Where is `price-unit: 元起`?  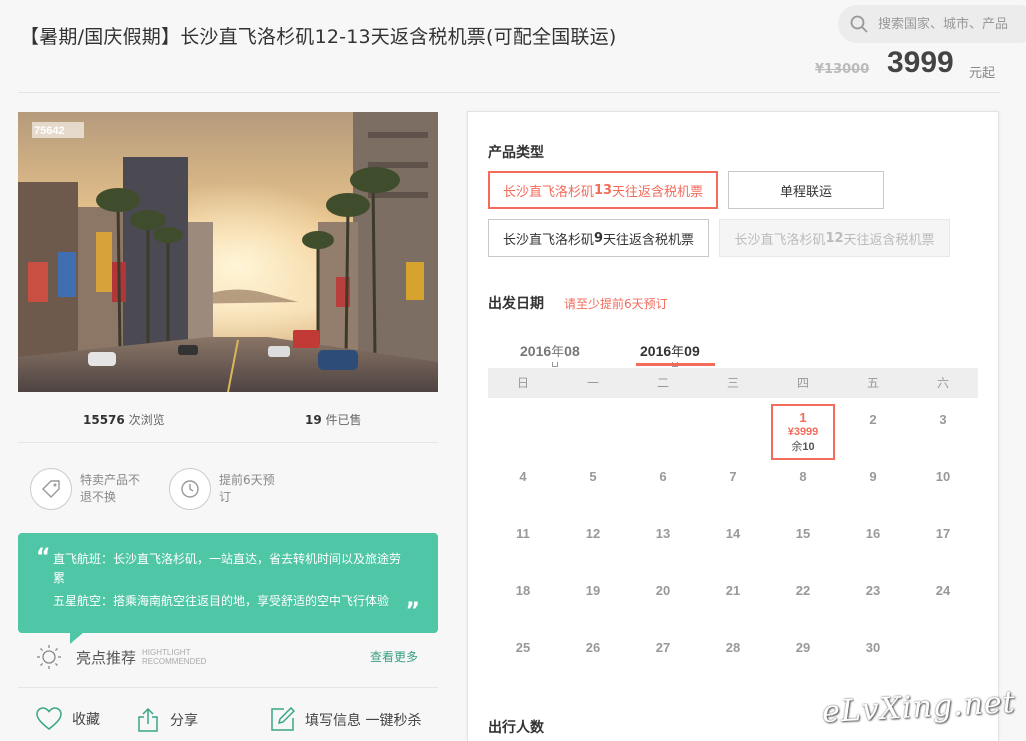 price-unit: 元起 is located at coordinates (982, 73).